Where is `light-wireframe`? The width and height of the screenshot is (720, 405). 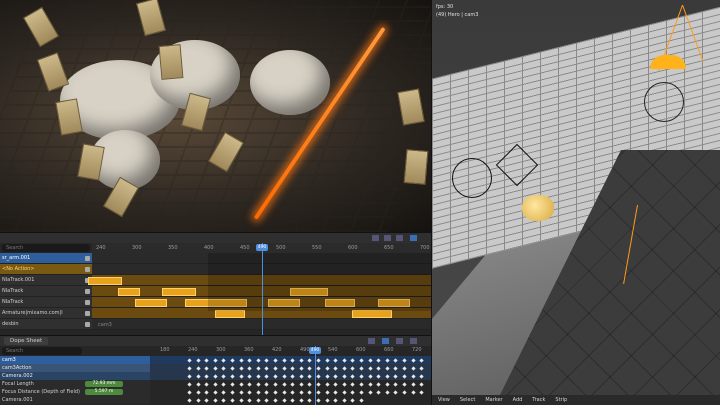 light-wireframe is located at coordinates (664, 102).